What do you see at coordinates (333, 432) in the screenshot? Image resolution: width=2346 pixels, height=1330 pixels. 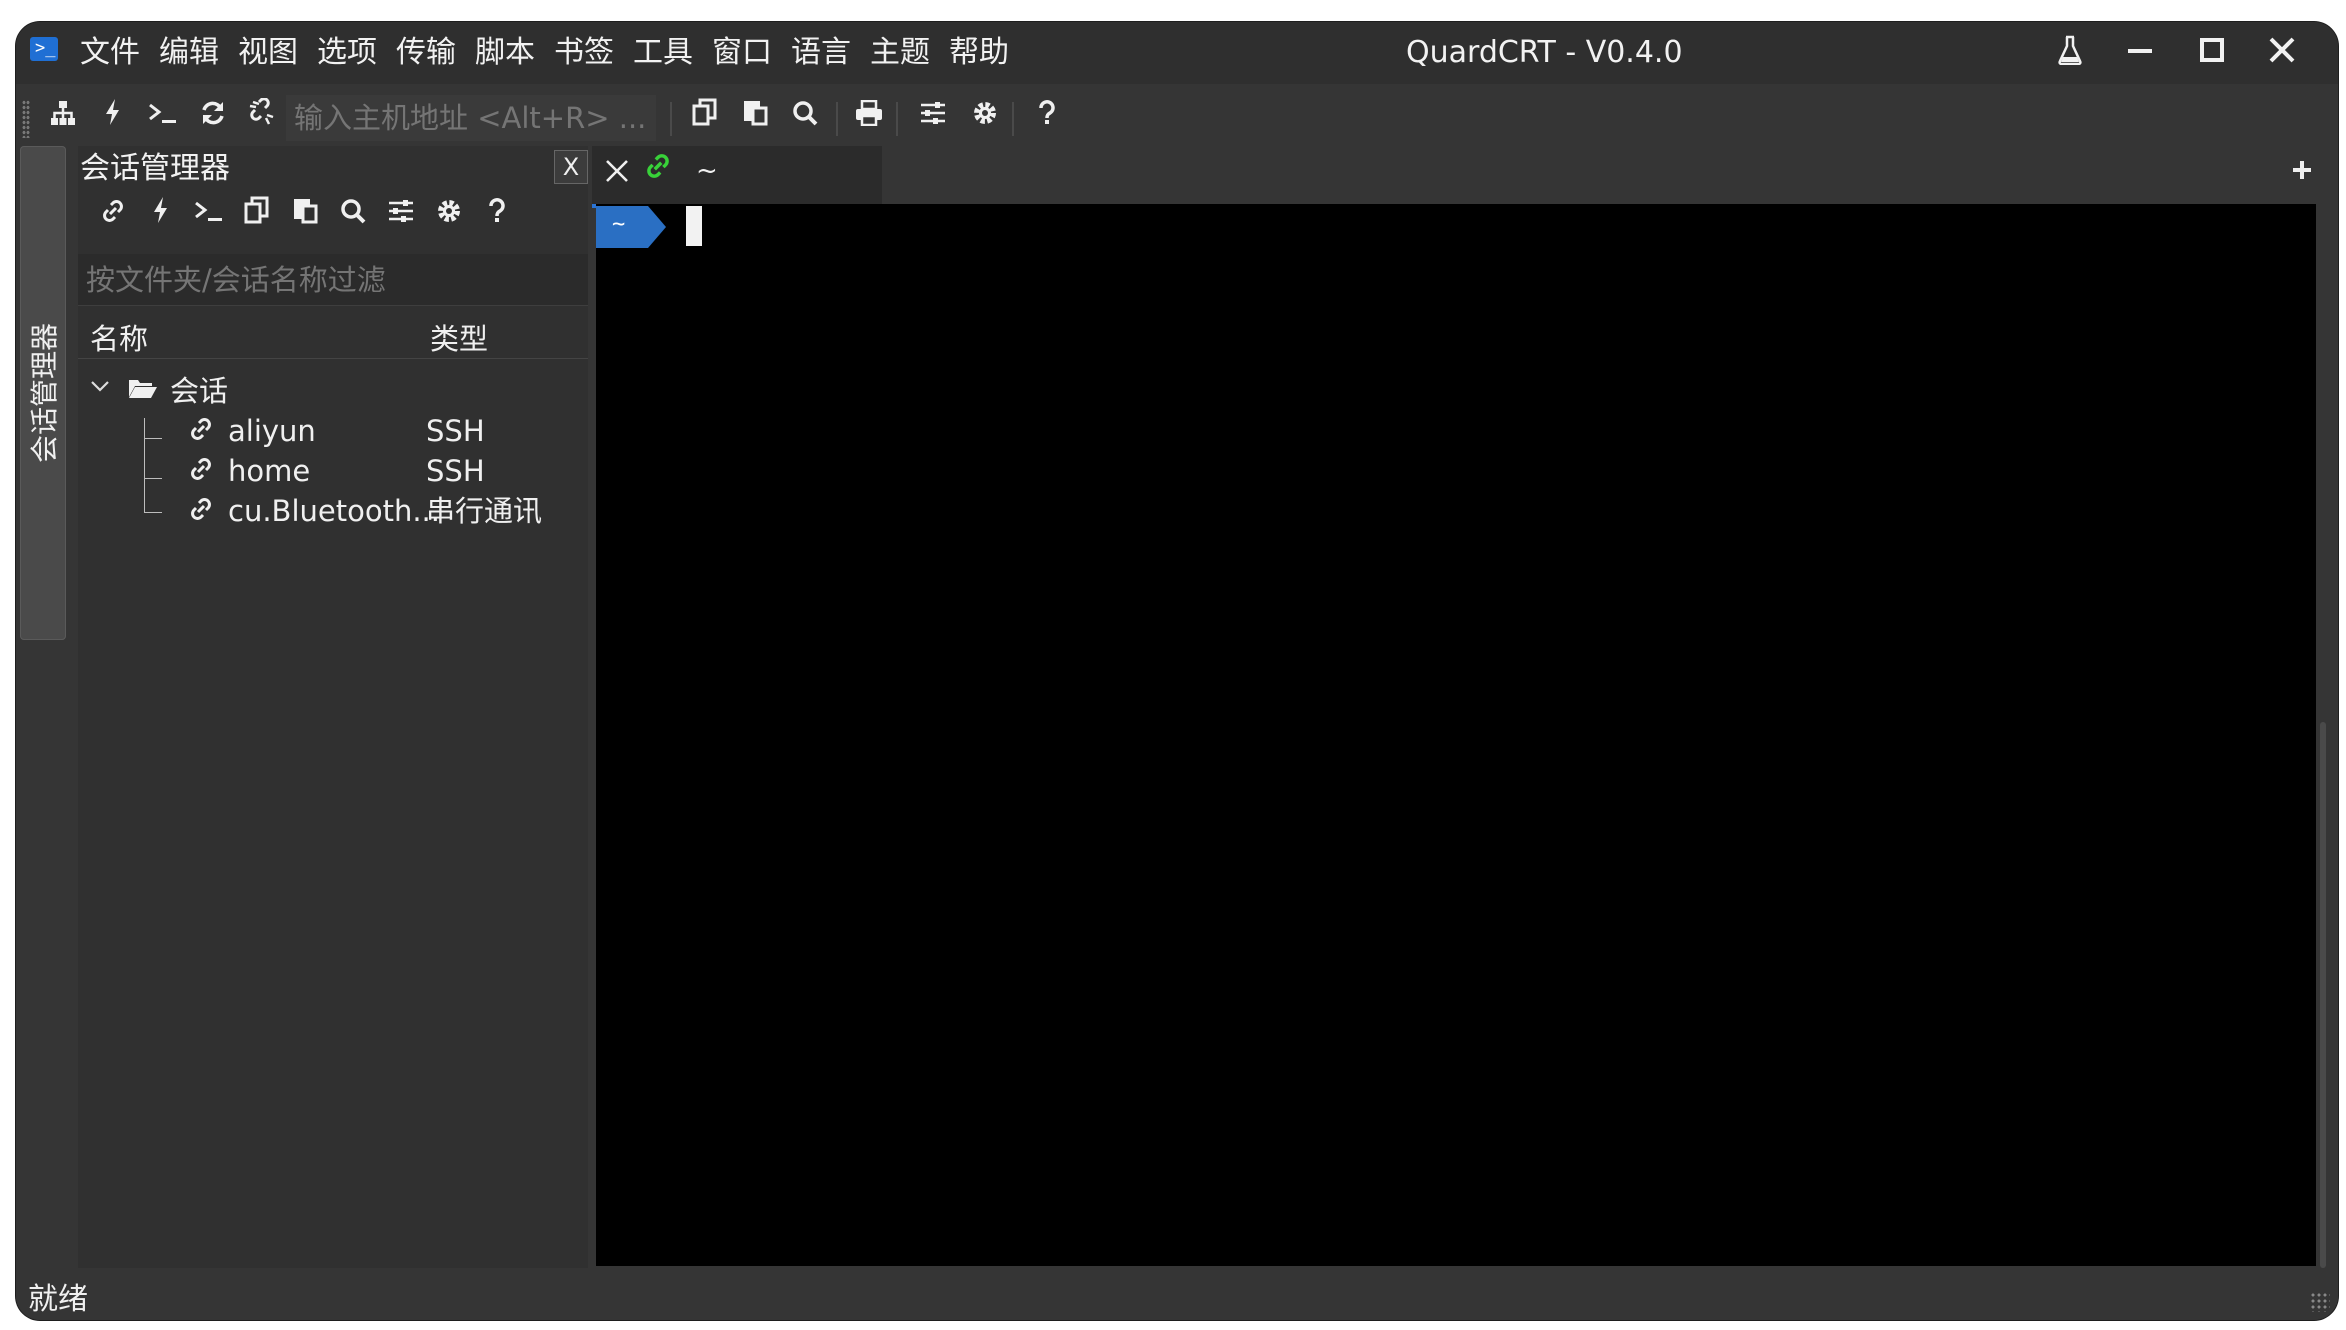 I see `session-row: aliyun SSH` at bounding box center [333, 432].